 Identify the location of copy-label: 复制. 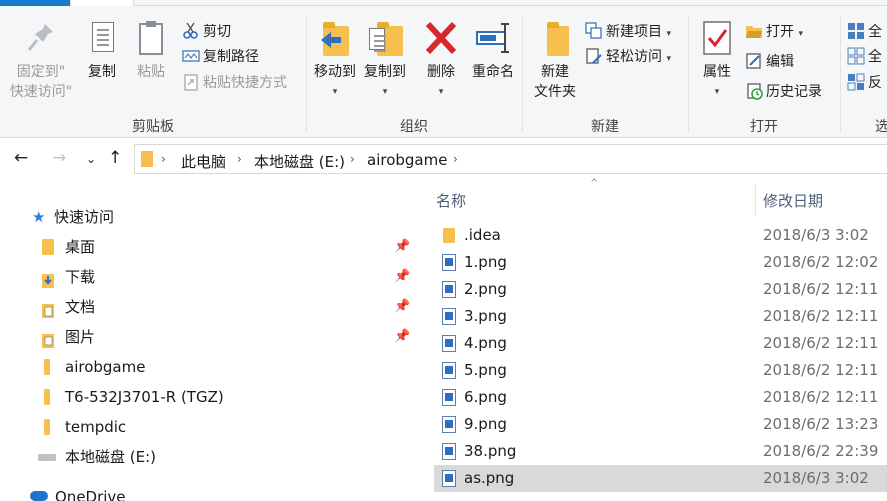
(102, 72).